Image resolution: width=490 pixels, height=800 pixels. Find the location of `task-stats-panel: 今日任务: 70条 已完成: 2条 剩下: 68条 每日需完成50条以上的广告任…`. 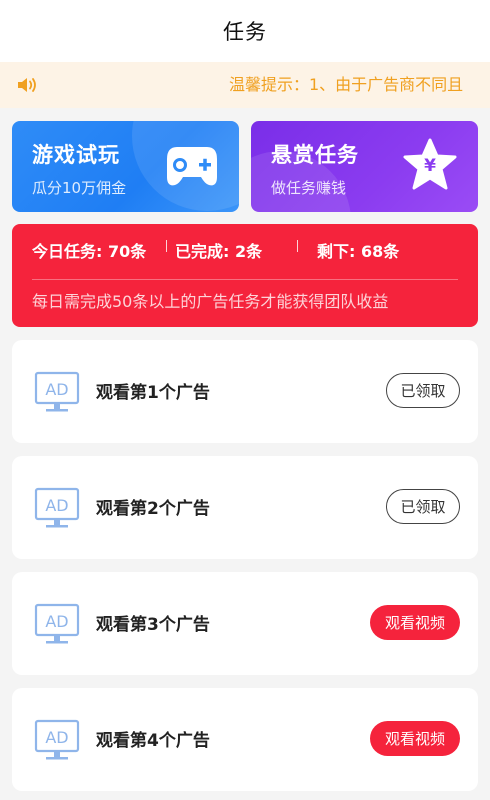

task-stats-panel: 今日任务: 70条 已完成: 2条 剩下: 68条 每日需完成50条以上的广告任… is located at coordinates (245, 275).